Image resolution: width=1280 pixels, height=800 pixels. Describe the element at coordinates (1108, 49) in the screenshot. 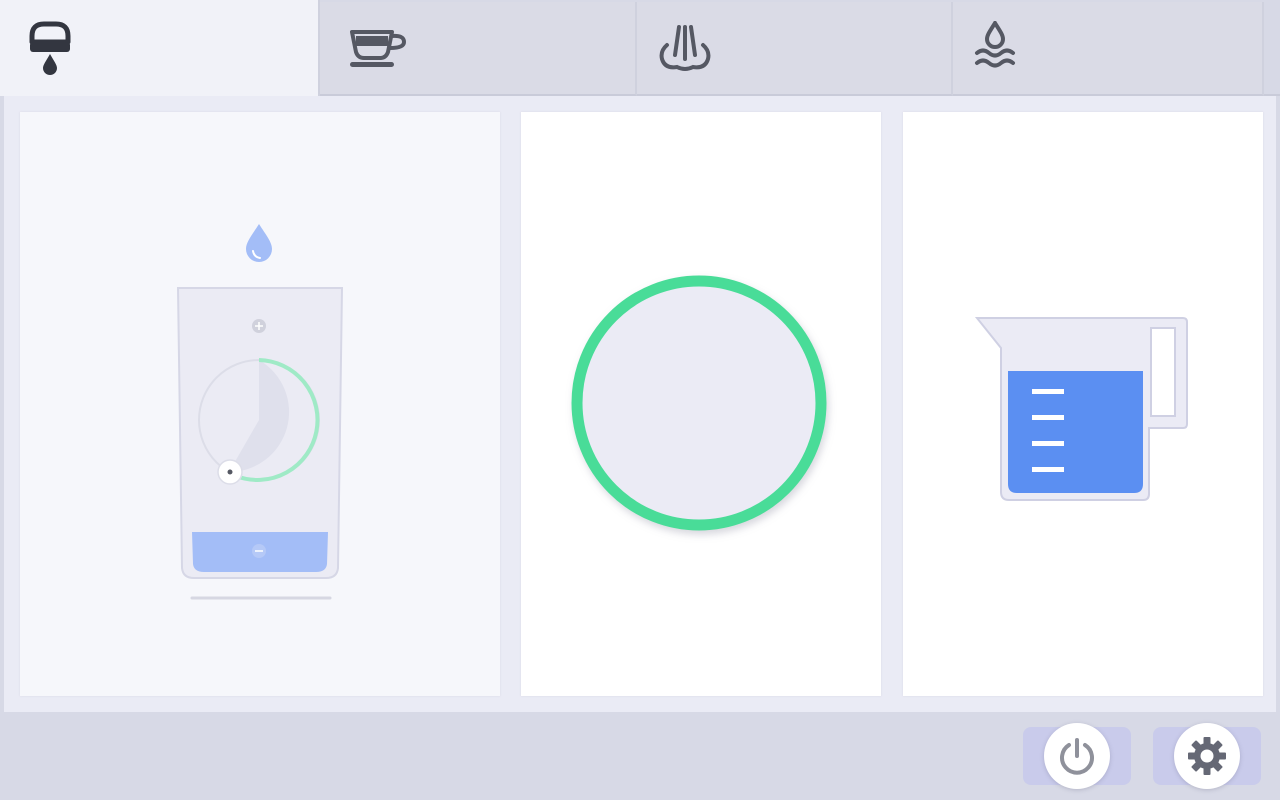

I see `tab-hot-water` at that location.